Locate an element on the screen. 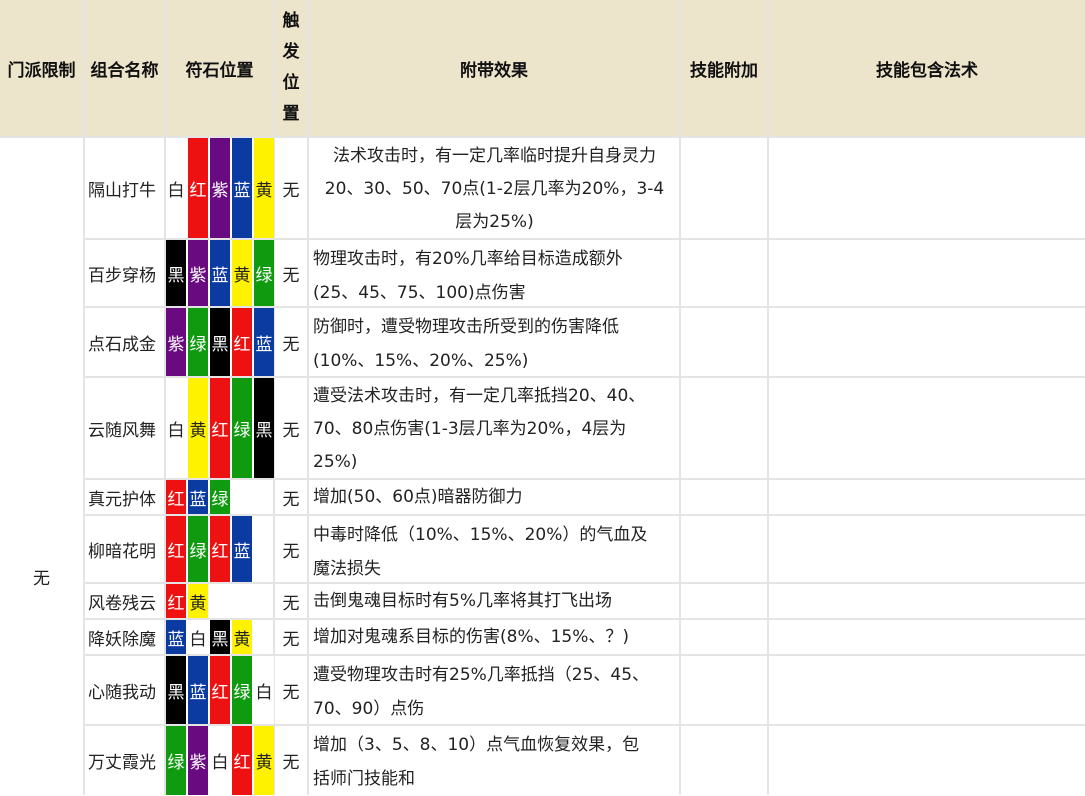  effect-cell: 遭受物理攻击时有25%几率抵挡（25、45、 70、90）点伤 is located at coordinates (494, 690).